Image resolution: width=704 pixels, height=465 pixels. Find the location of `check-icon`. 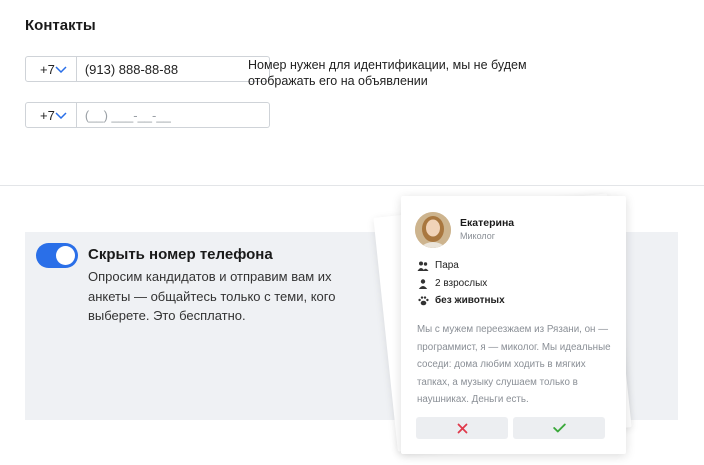

check-icon is located at coordinates (559, 428).